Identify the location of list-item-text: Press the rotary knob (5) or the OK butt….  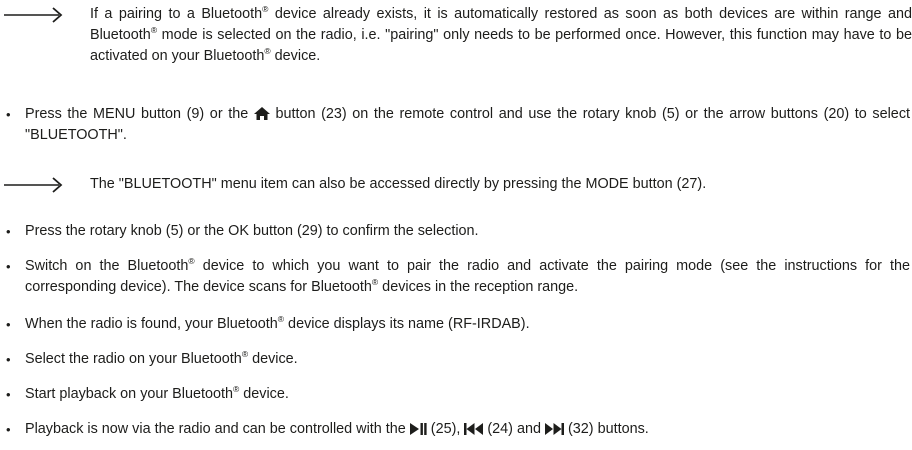
(252, 231).